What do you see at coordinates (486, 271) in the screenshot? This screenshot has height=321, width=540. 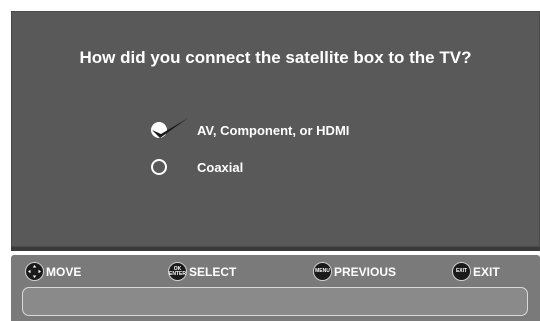 I see `legend-exit-label: EXIT` at bounding box center [486, 271].